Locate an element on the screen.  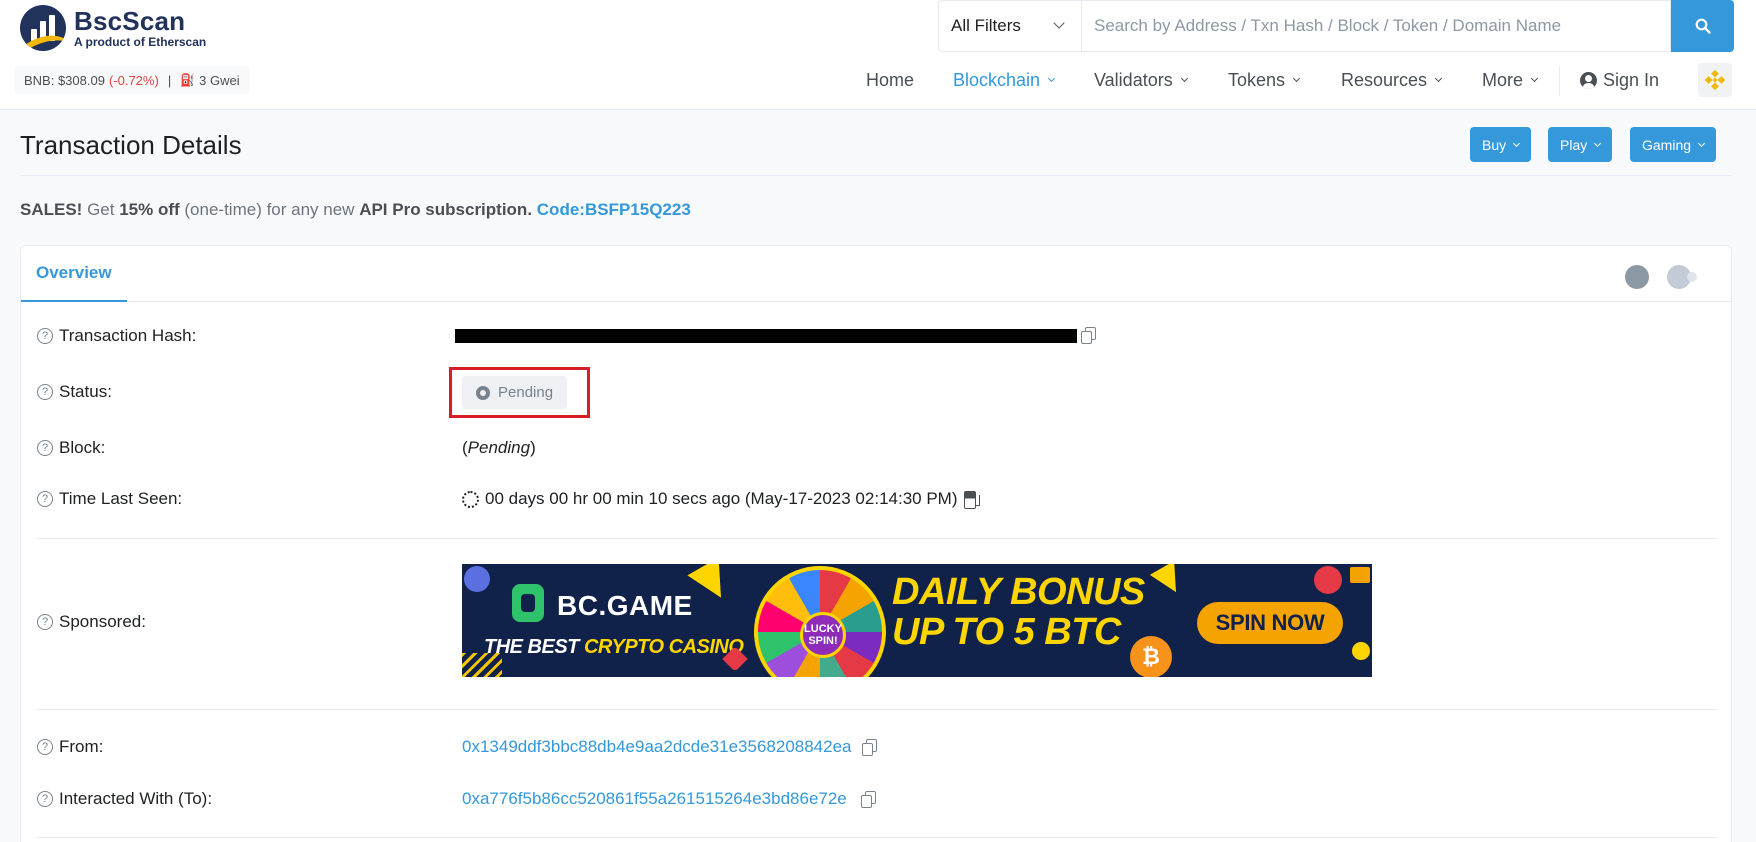
ad-corner-icon is located at coordinates (1360, 575).